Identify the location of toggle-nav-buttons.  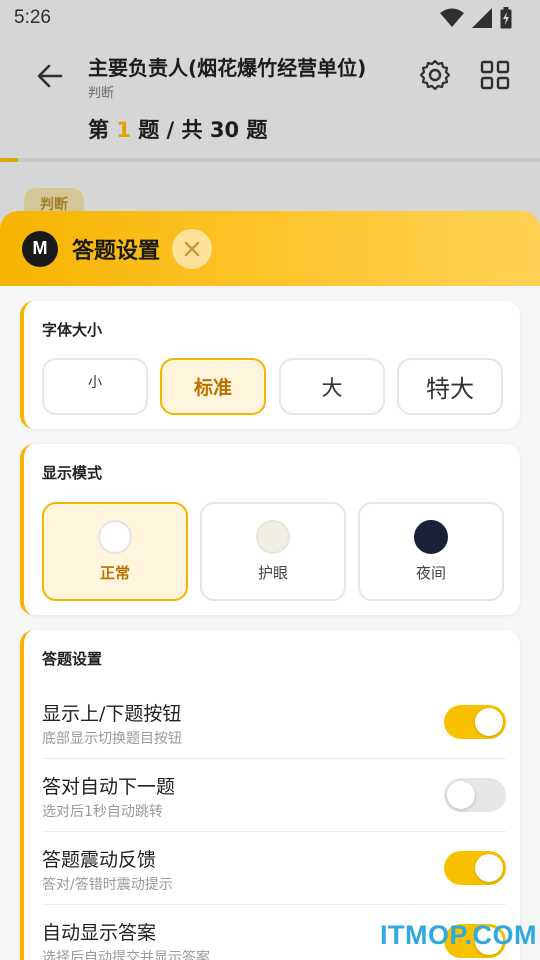
(475, 722).